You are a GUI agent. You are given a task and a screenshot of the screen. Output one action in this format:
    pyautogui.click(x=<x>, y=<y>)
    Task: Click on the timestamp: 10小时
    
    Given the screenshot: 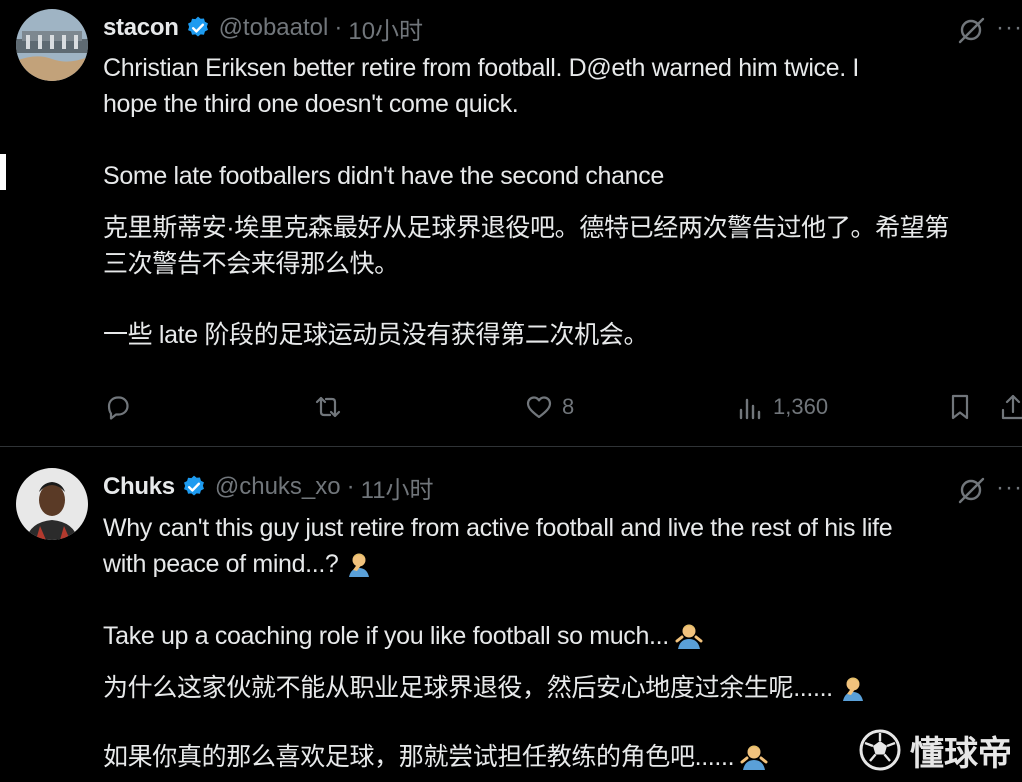 What is the action you would take?
    pyautogui.click(x=385, y=28)
    